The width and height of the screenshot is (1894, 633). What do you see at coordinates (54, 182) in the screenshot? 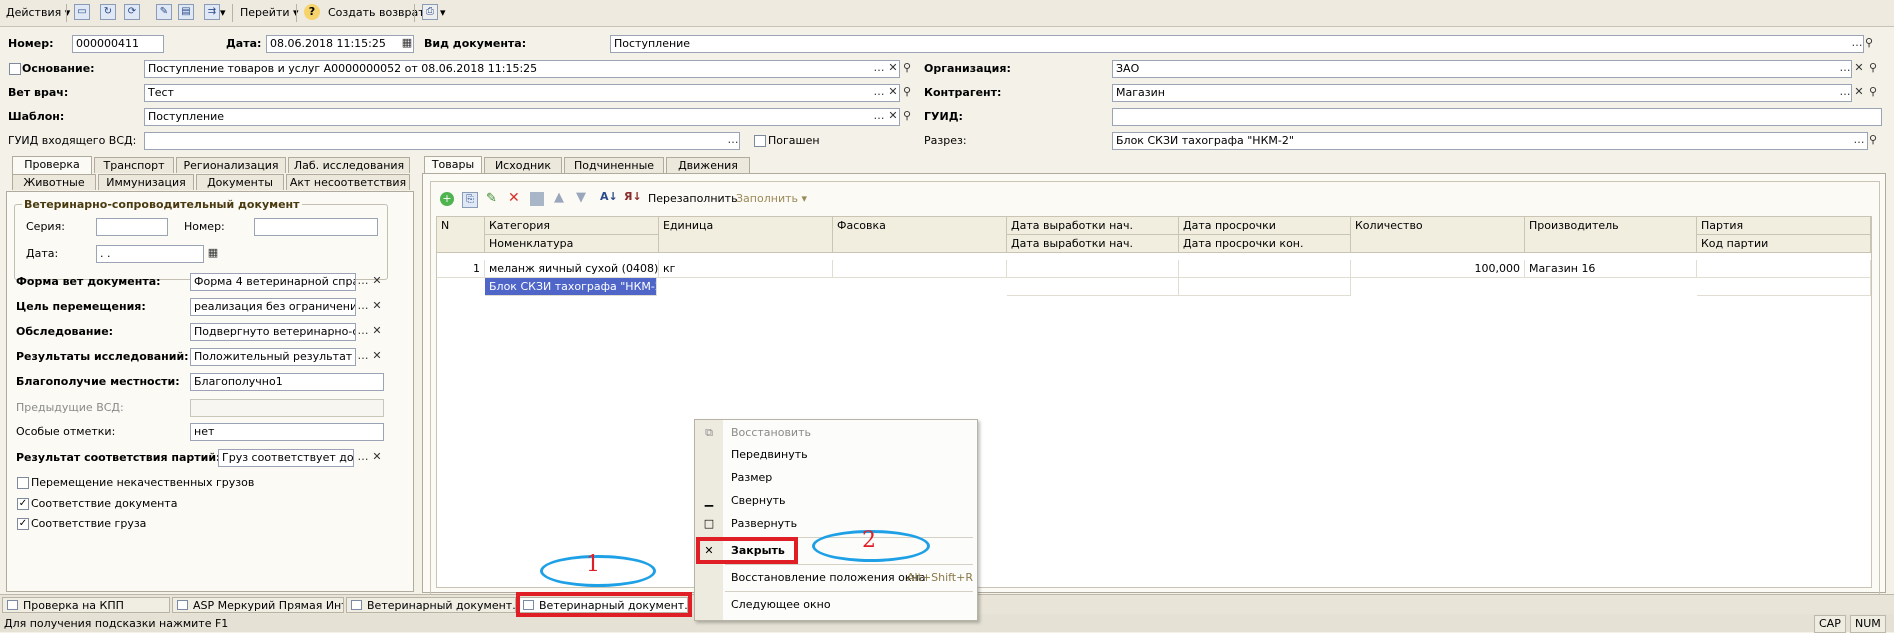
I see `tab-animals: Животные` at bounding box center [54, 182].